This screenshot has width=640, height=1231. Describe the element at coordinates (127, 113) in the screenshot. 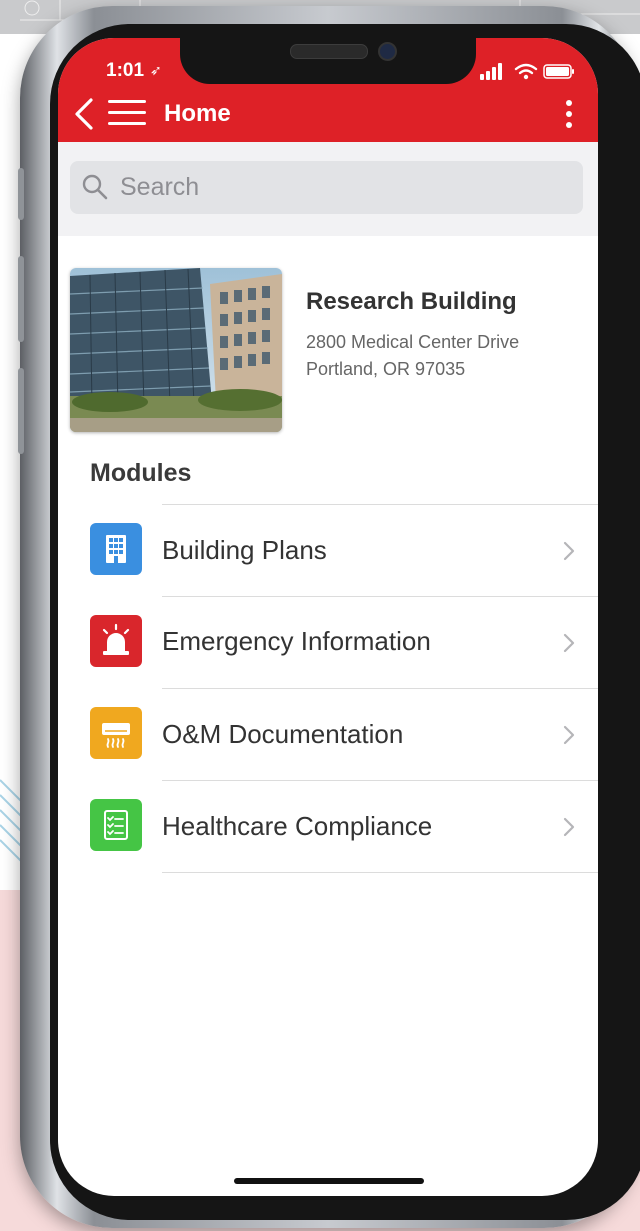

I see `hamburger-menu-icon` at that location.